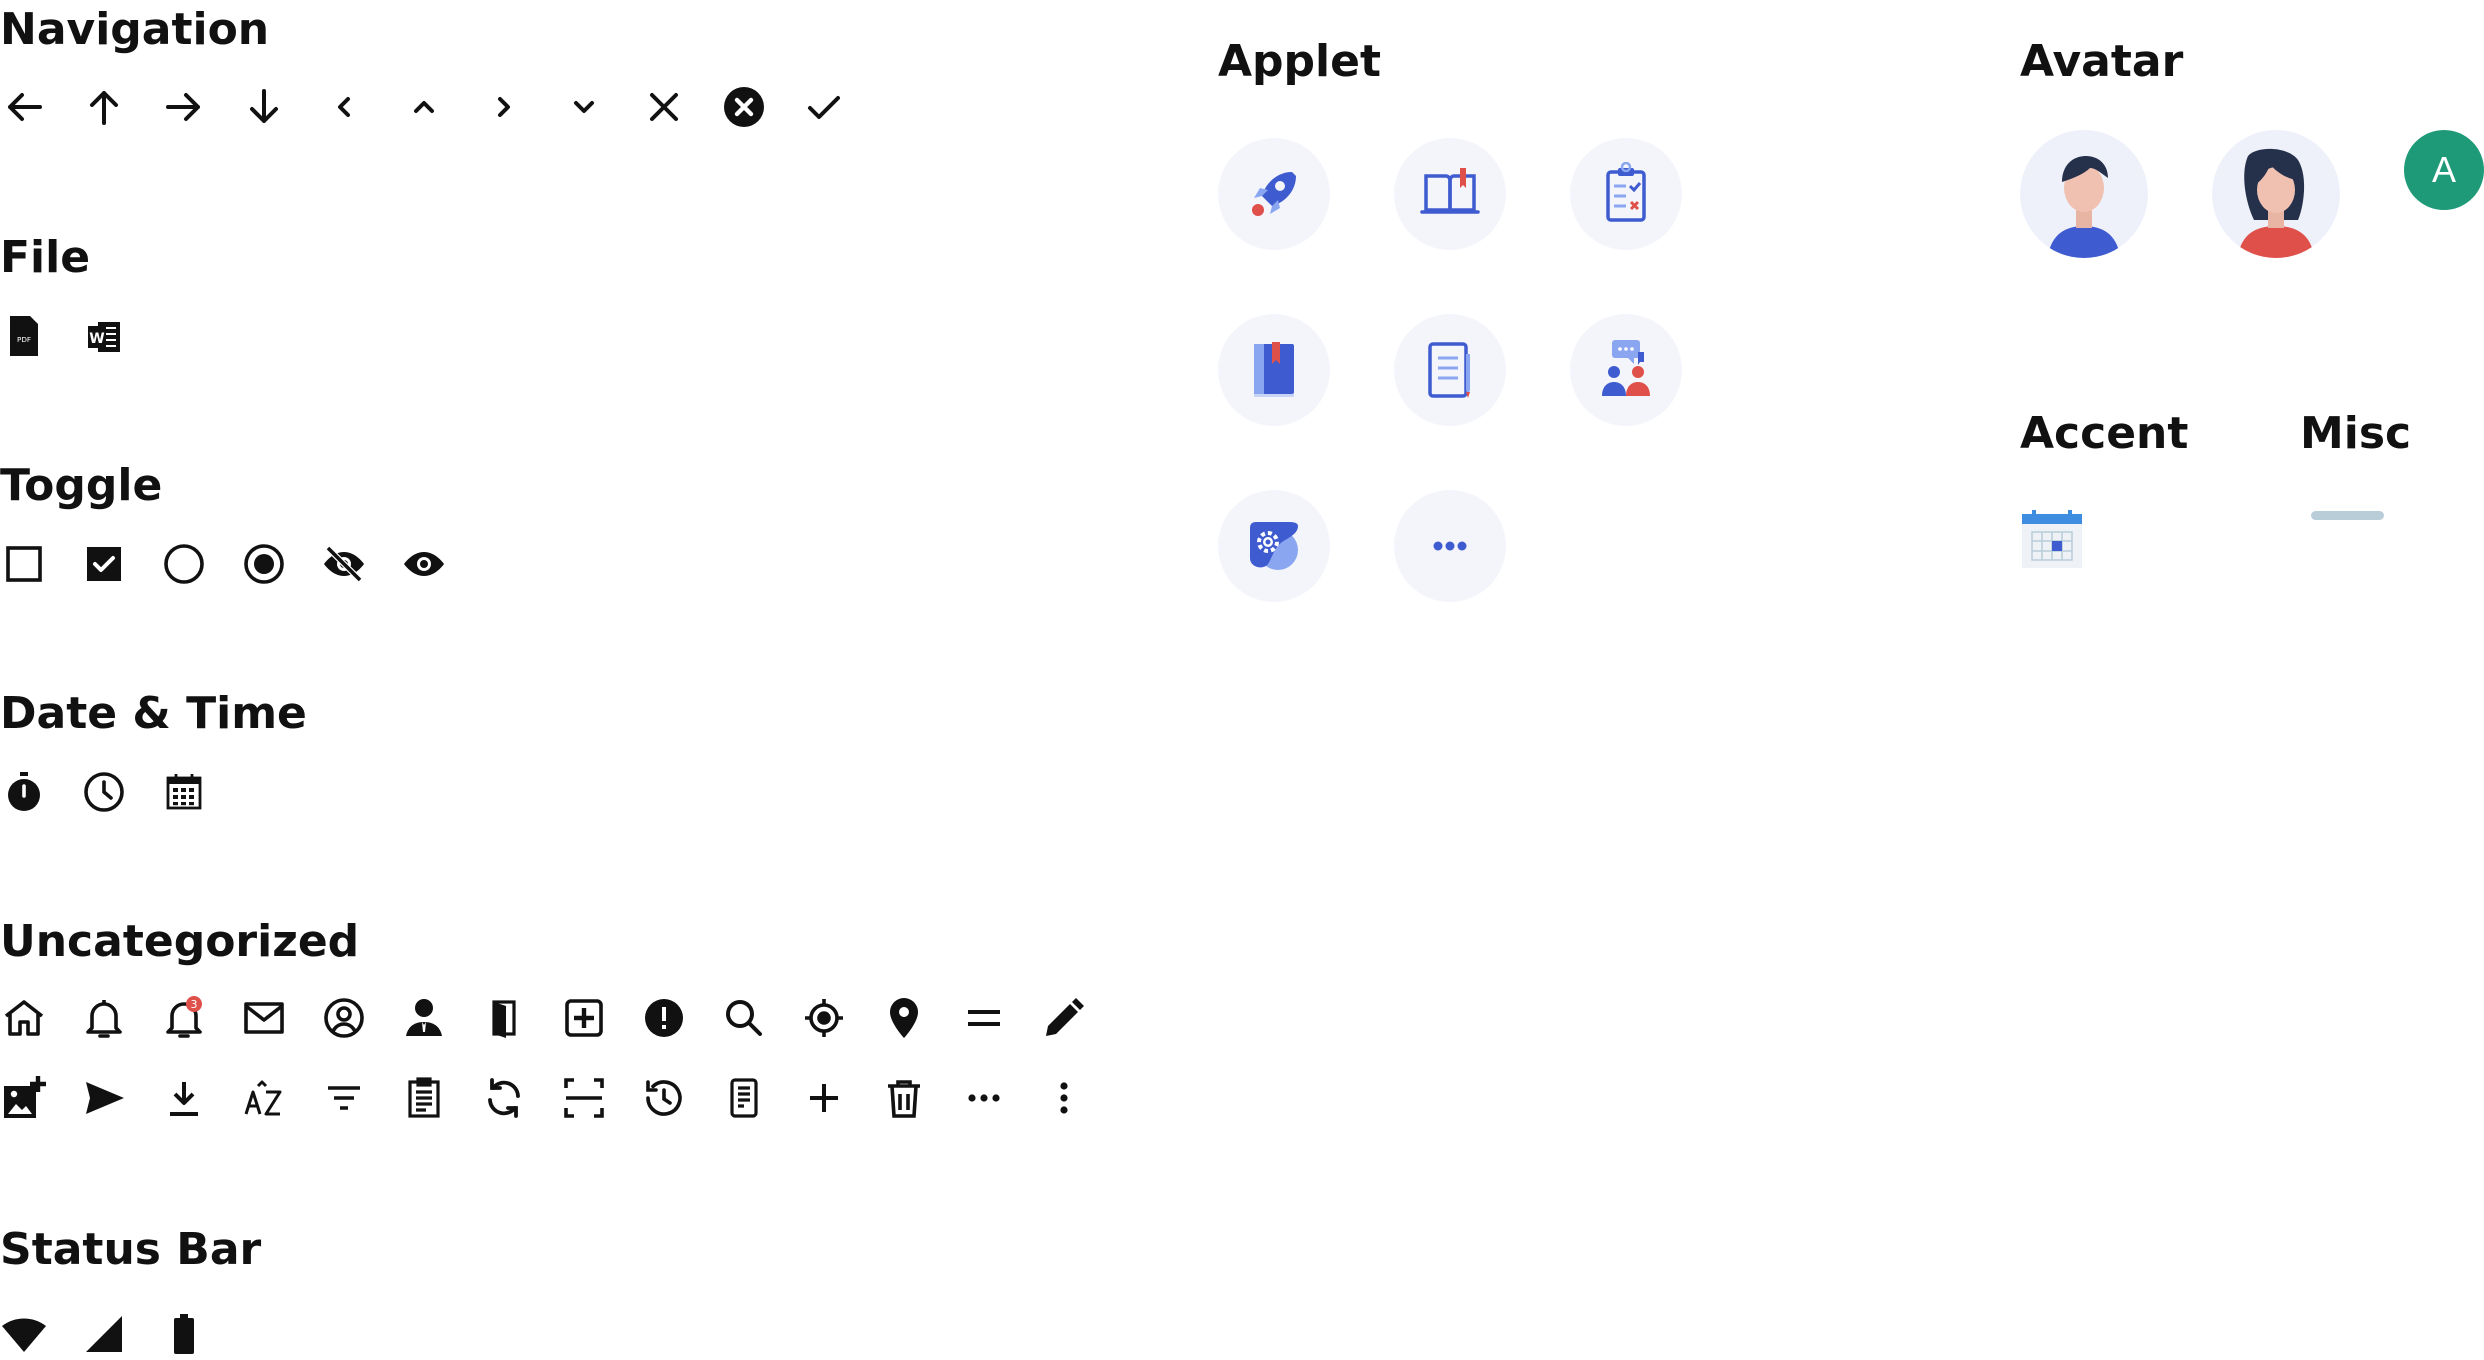 This screenshot has height=1360, width=2484. I want to click on arrow-up-icon, so click(104, 107).